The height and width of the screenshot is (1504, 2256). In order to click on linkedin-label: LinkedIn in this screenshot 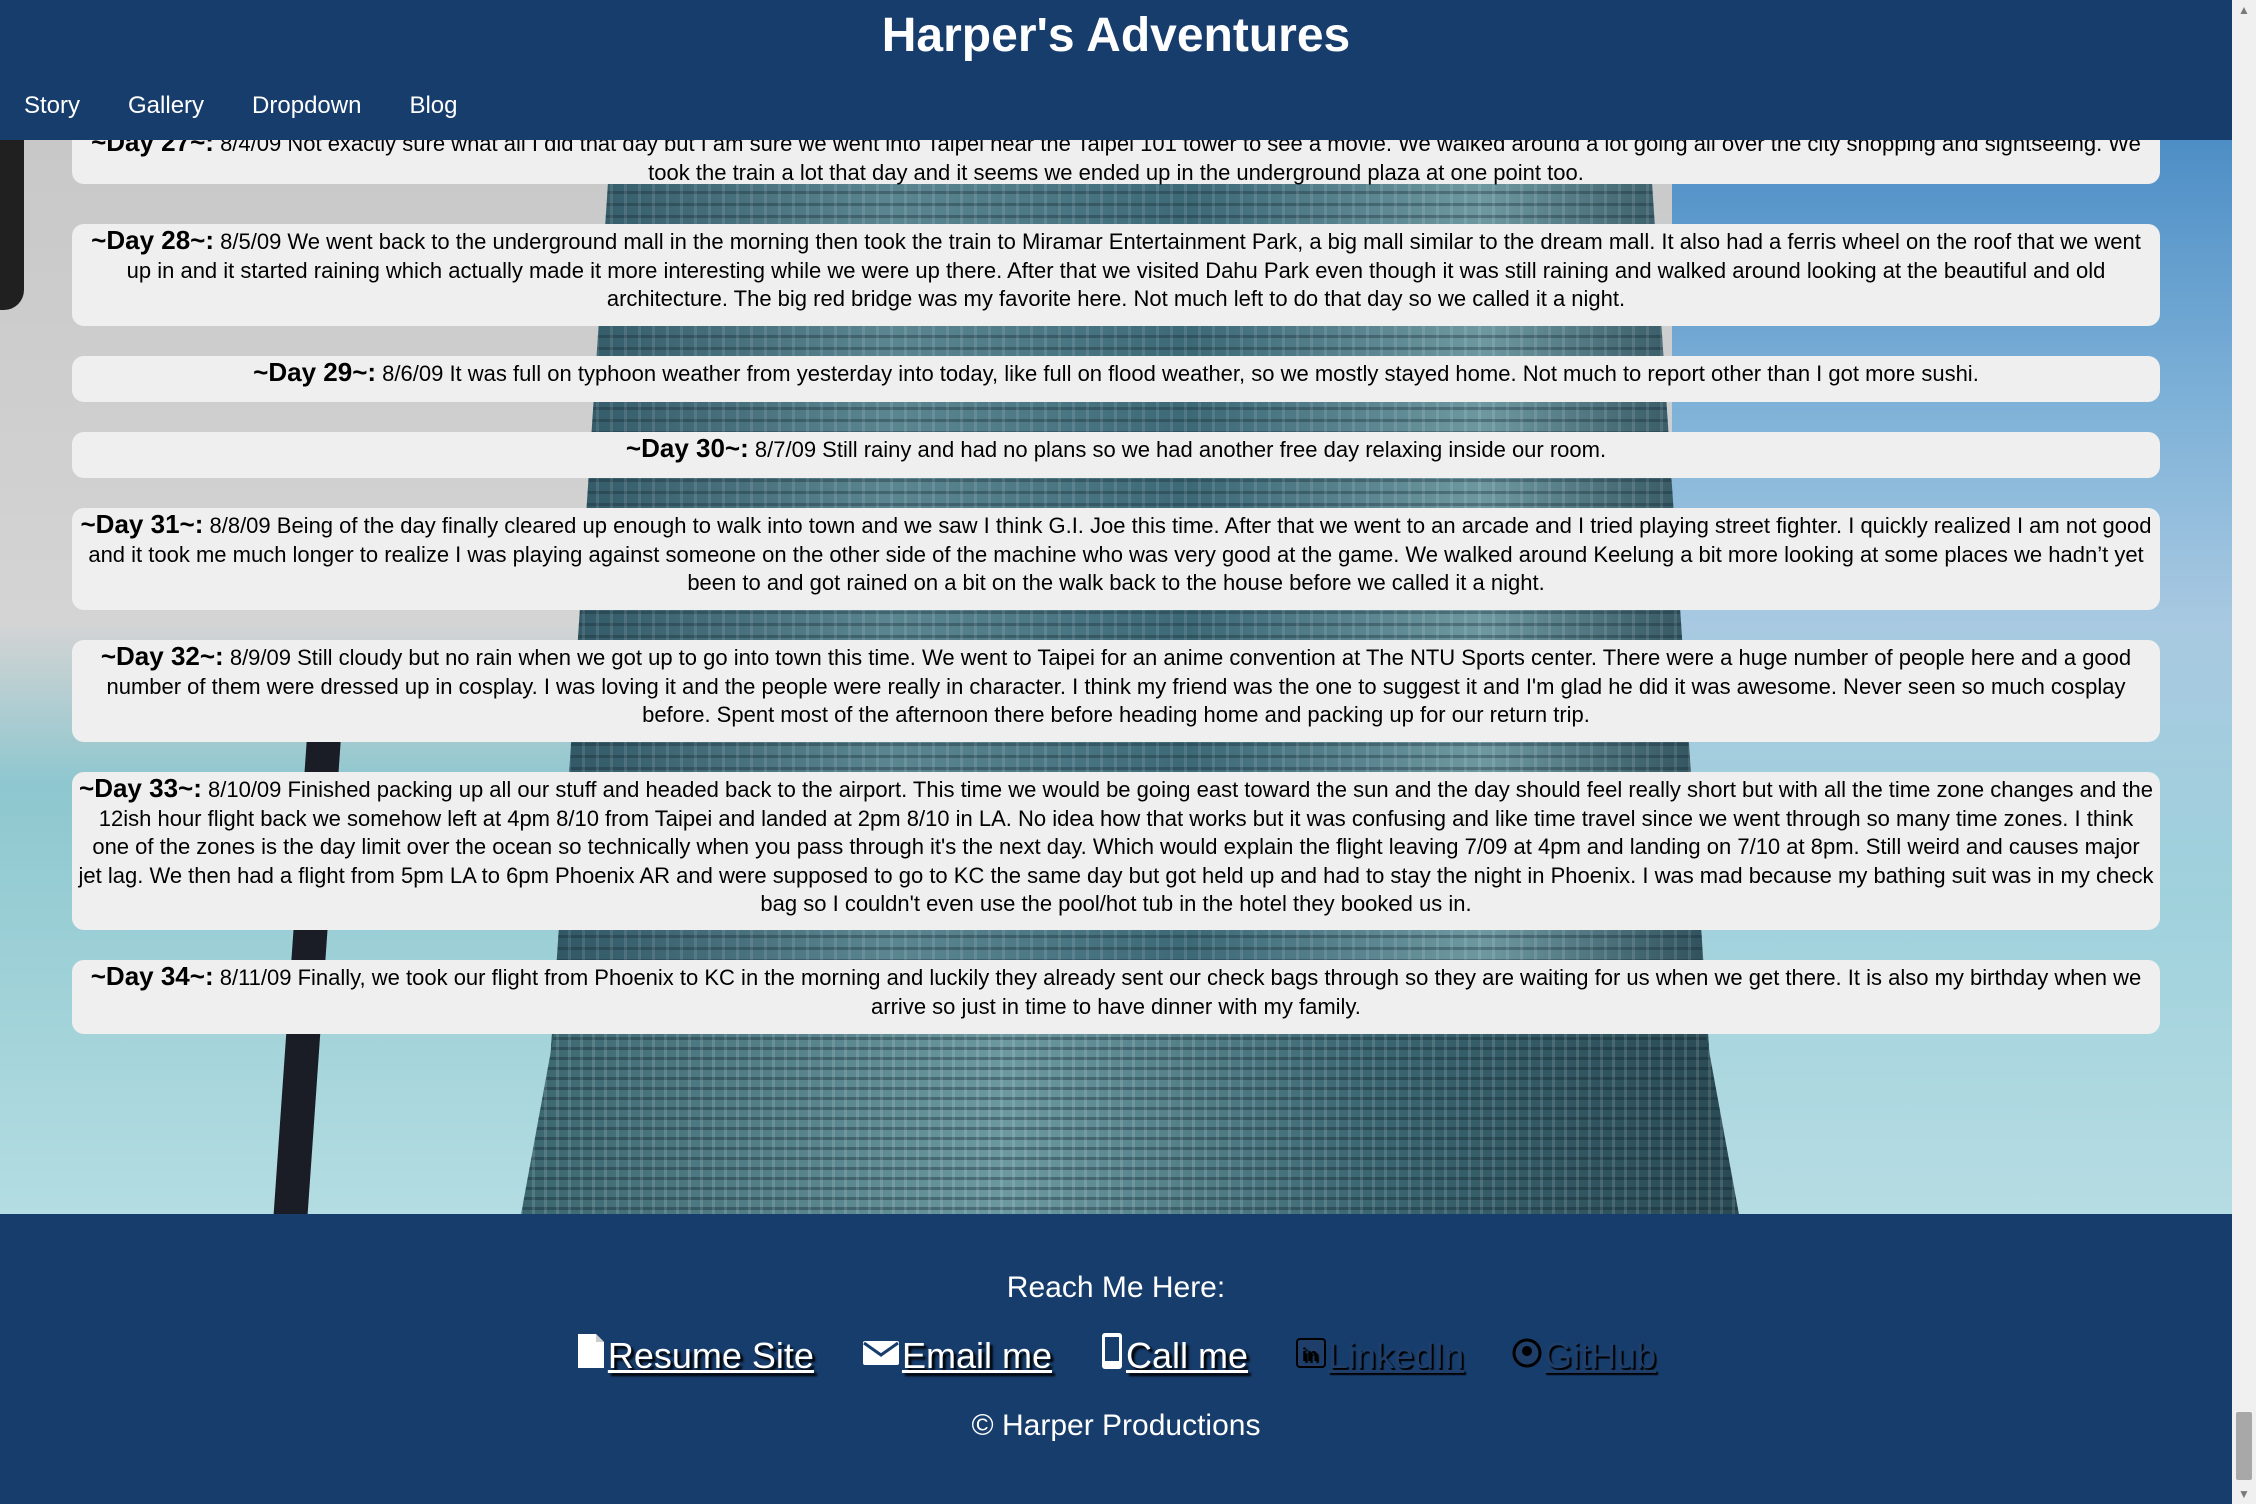, I will do `click(1396, 1355)`.